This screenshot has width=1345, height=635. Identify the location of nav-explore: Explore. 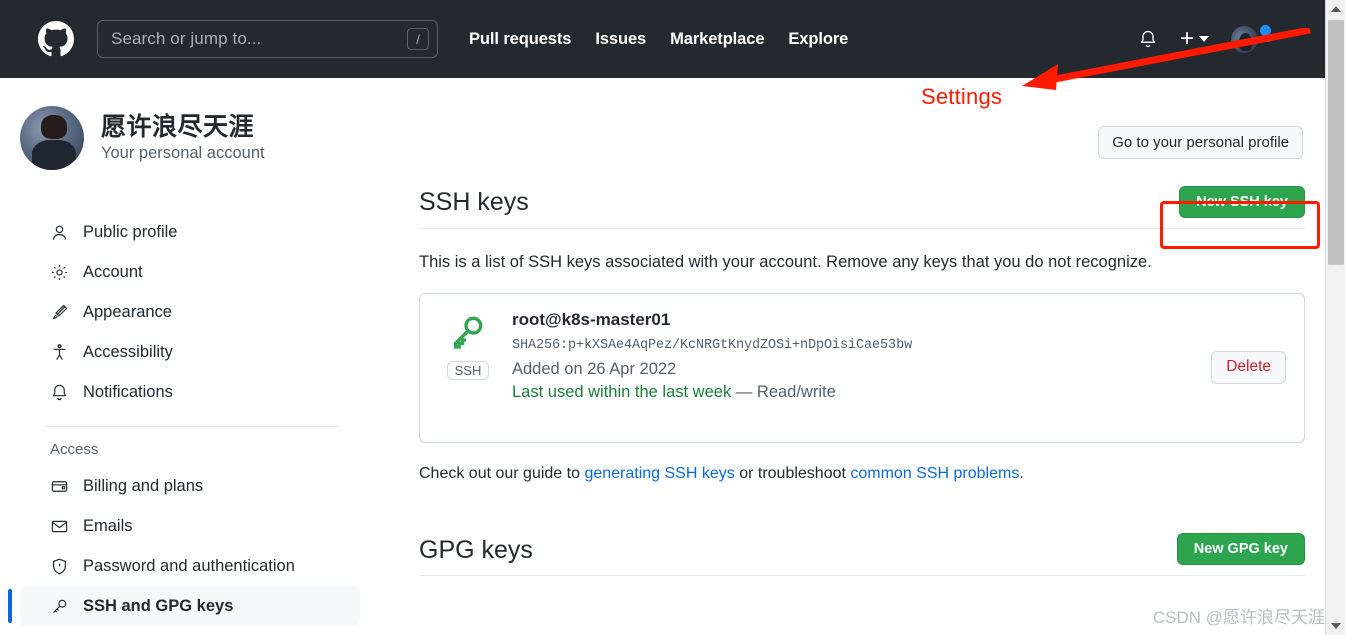
(818, 39).